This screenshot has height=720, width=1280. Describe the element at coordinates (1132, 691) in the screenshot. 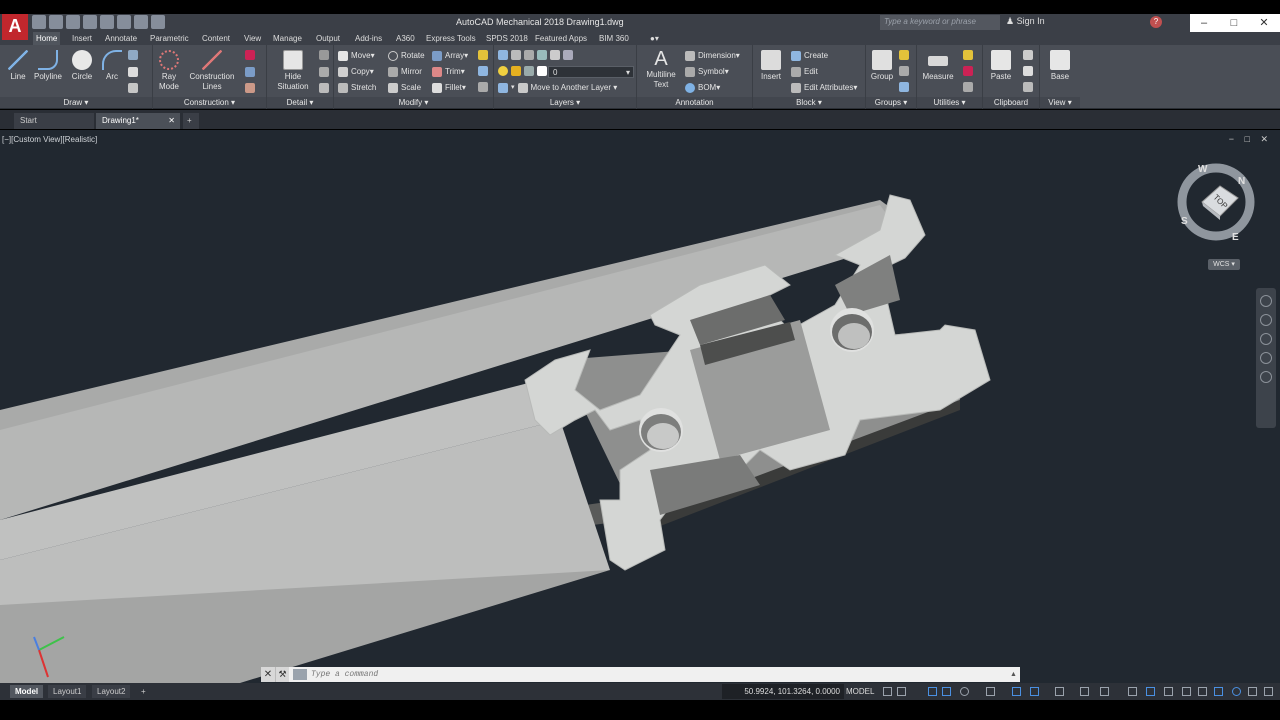

I see `workspace-gear-icon` at that location.